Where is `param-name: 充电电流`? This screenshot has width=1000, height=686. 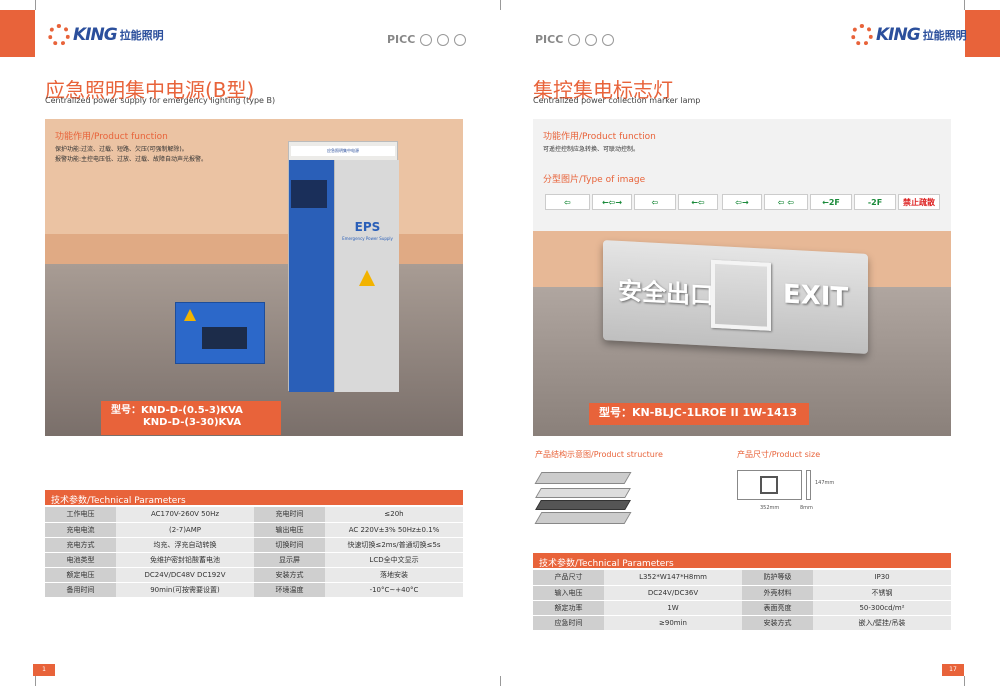
param-name: 充电电流 is located at coordinates (81, 530).